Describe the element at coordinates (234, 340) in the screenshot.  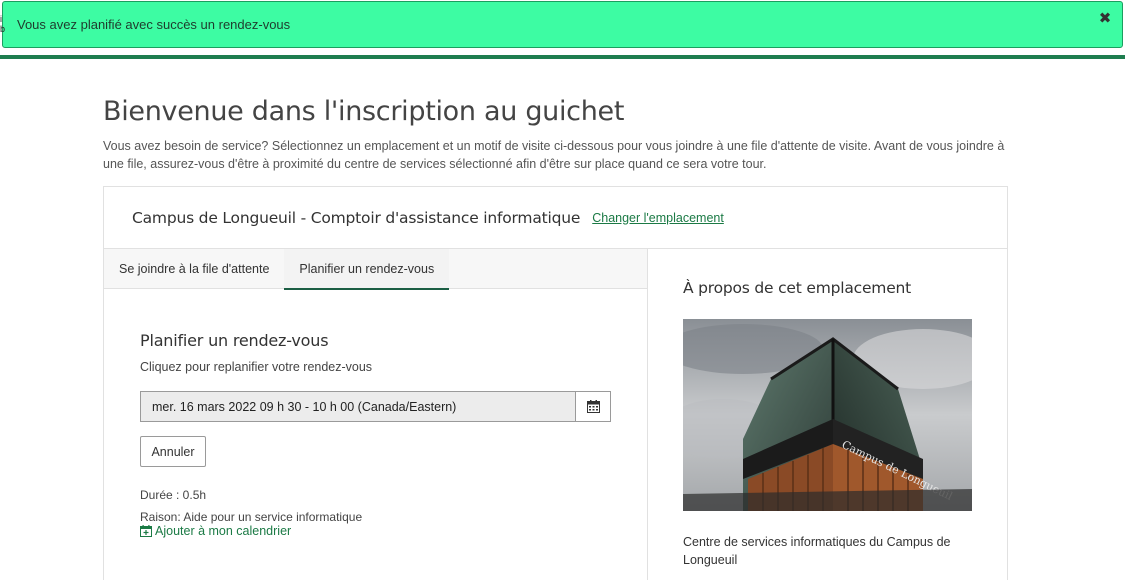
I see `schedule-title: Planifier un rendez-vous` at that location.